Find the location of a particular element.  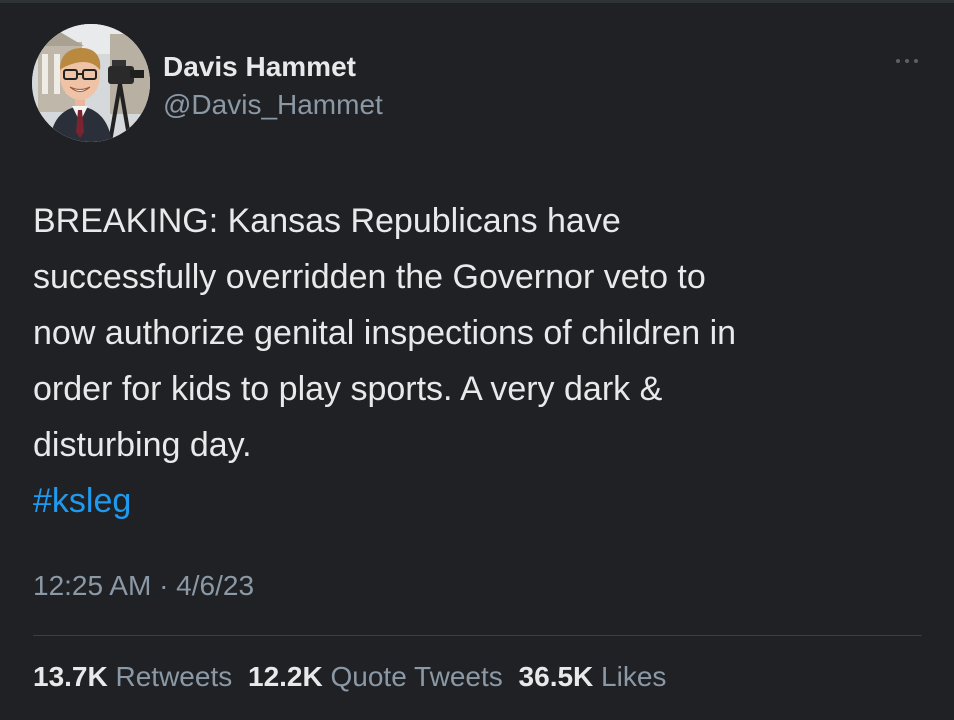

quote-tweets-count: 12.2K is located at coordinates (285, 676).